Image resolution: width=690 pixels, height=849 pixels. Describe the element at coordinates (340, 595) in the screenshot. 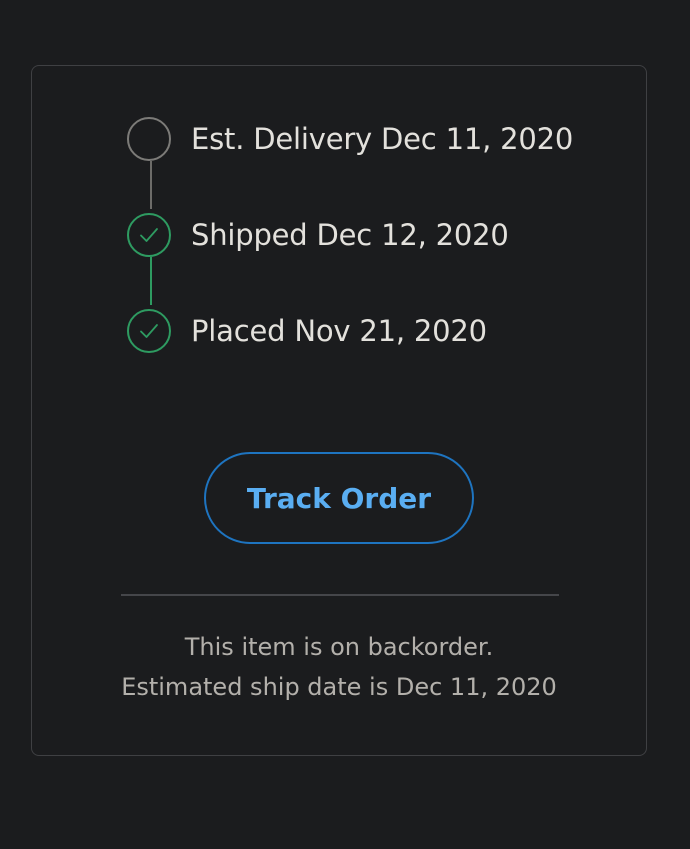

I see `divider` at that location.